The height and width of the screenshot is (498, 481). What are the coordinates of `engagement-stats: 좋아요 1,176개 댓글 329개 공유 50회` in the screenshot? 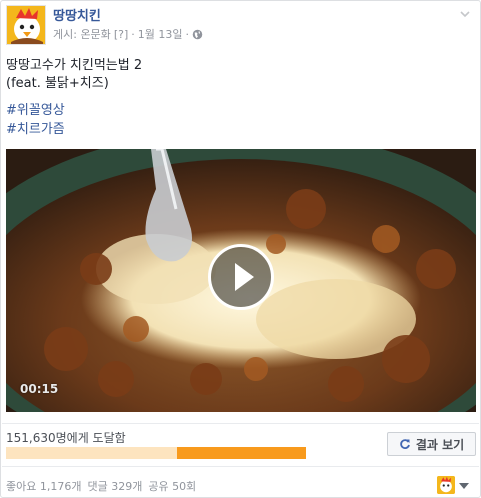 It's located at (101, 486).